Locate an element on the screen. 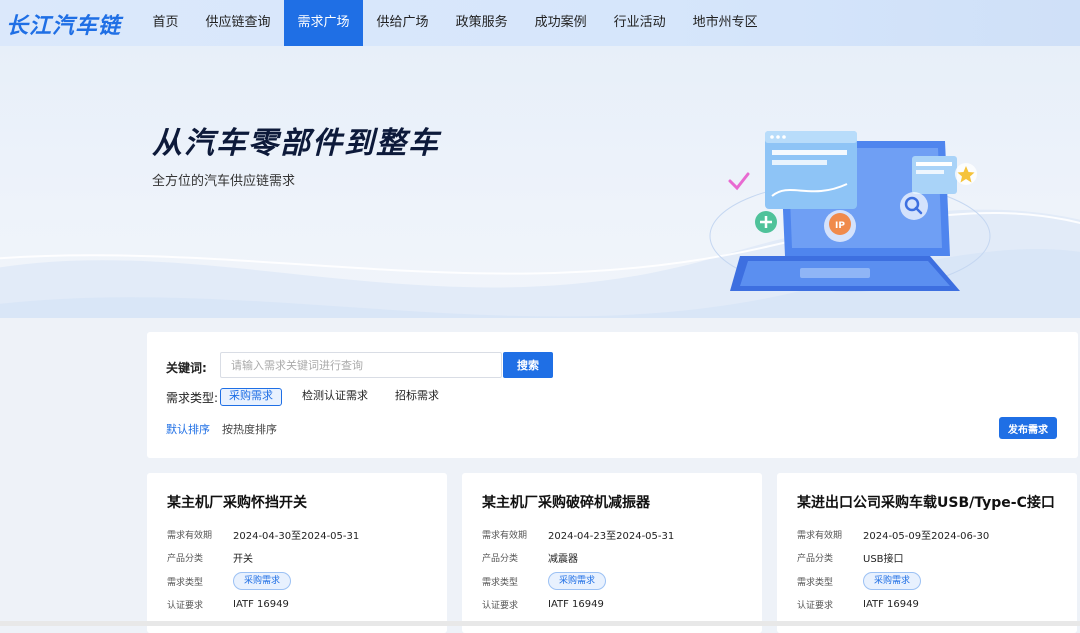 This screenshot has height=633, width=1080. nav-item-success-cases: 成功案例 is located at coordinates (560, 23).